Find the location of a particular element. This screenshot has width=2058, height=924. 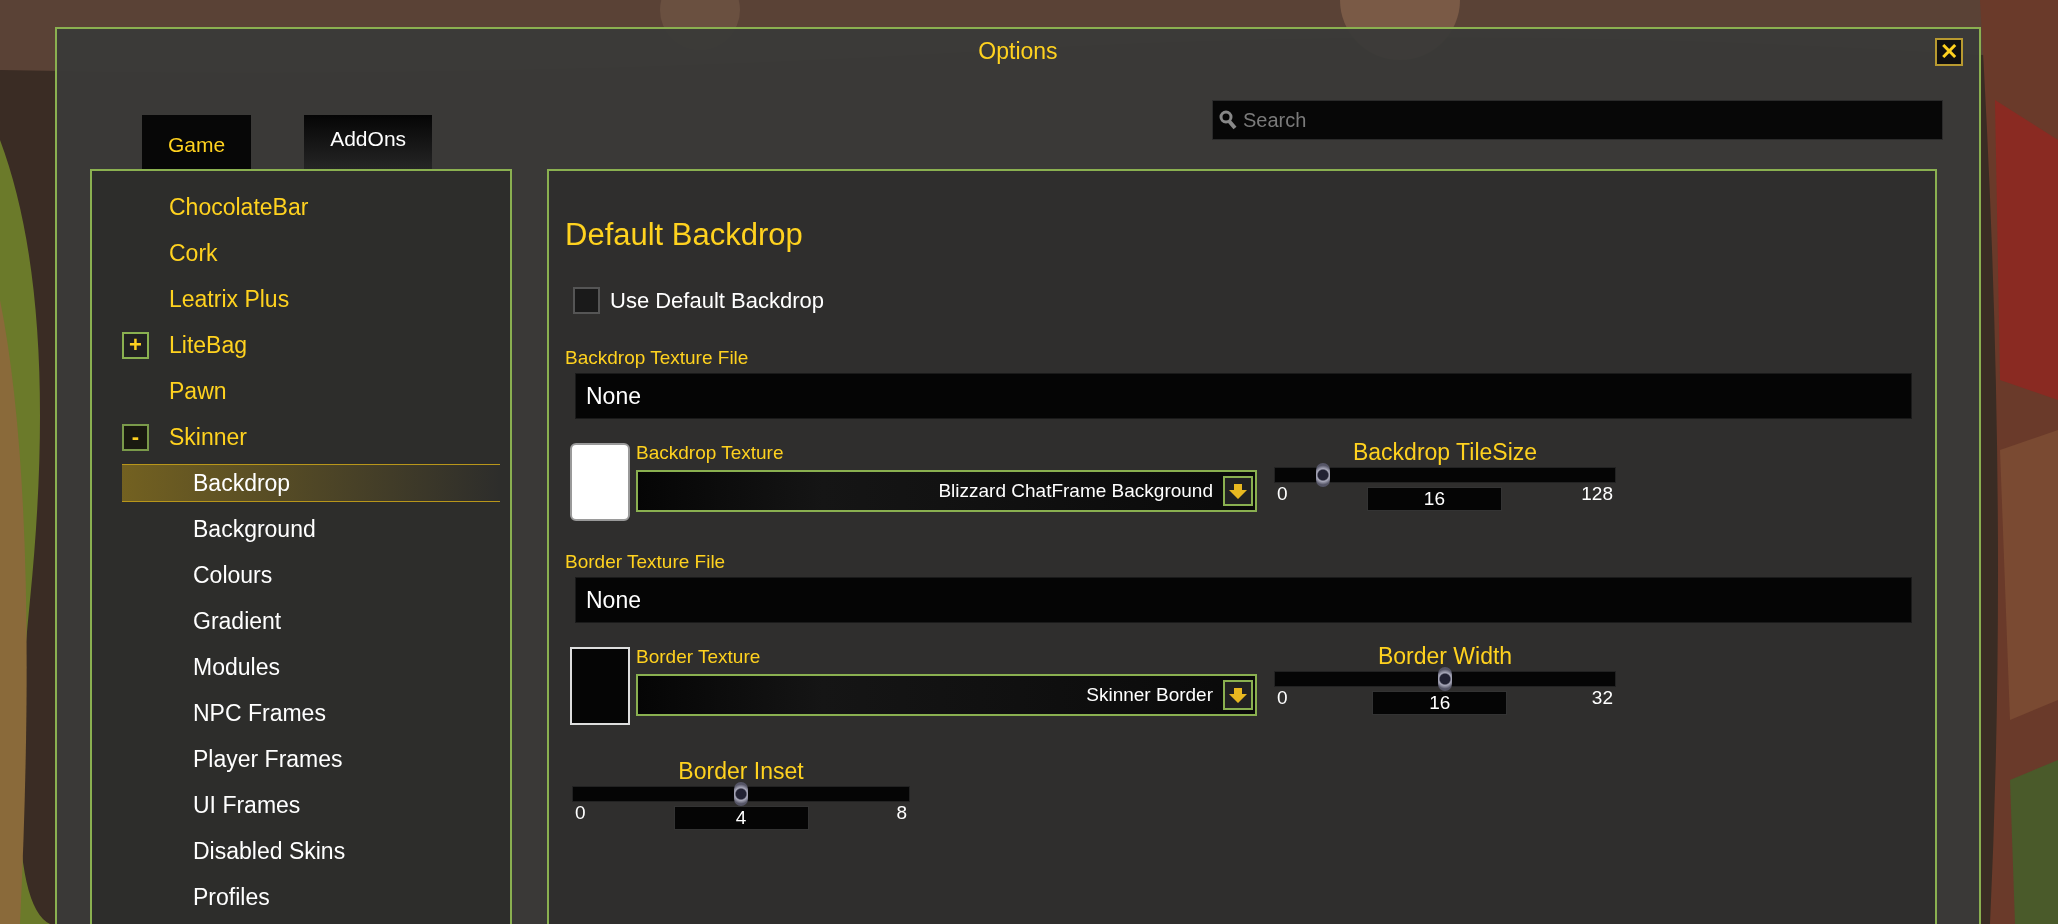

category-item: Player Frames is located at coordinates (268, 759).